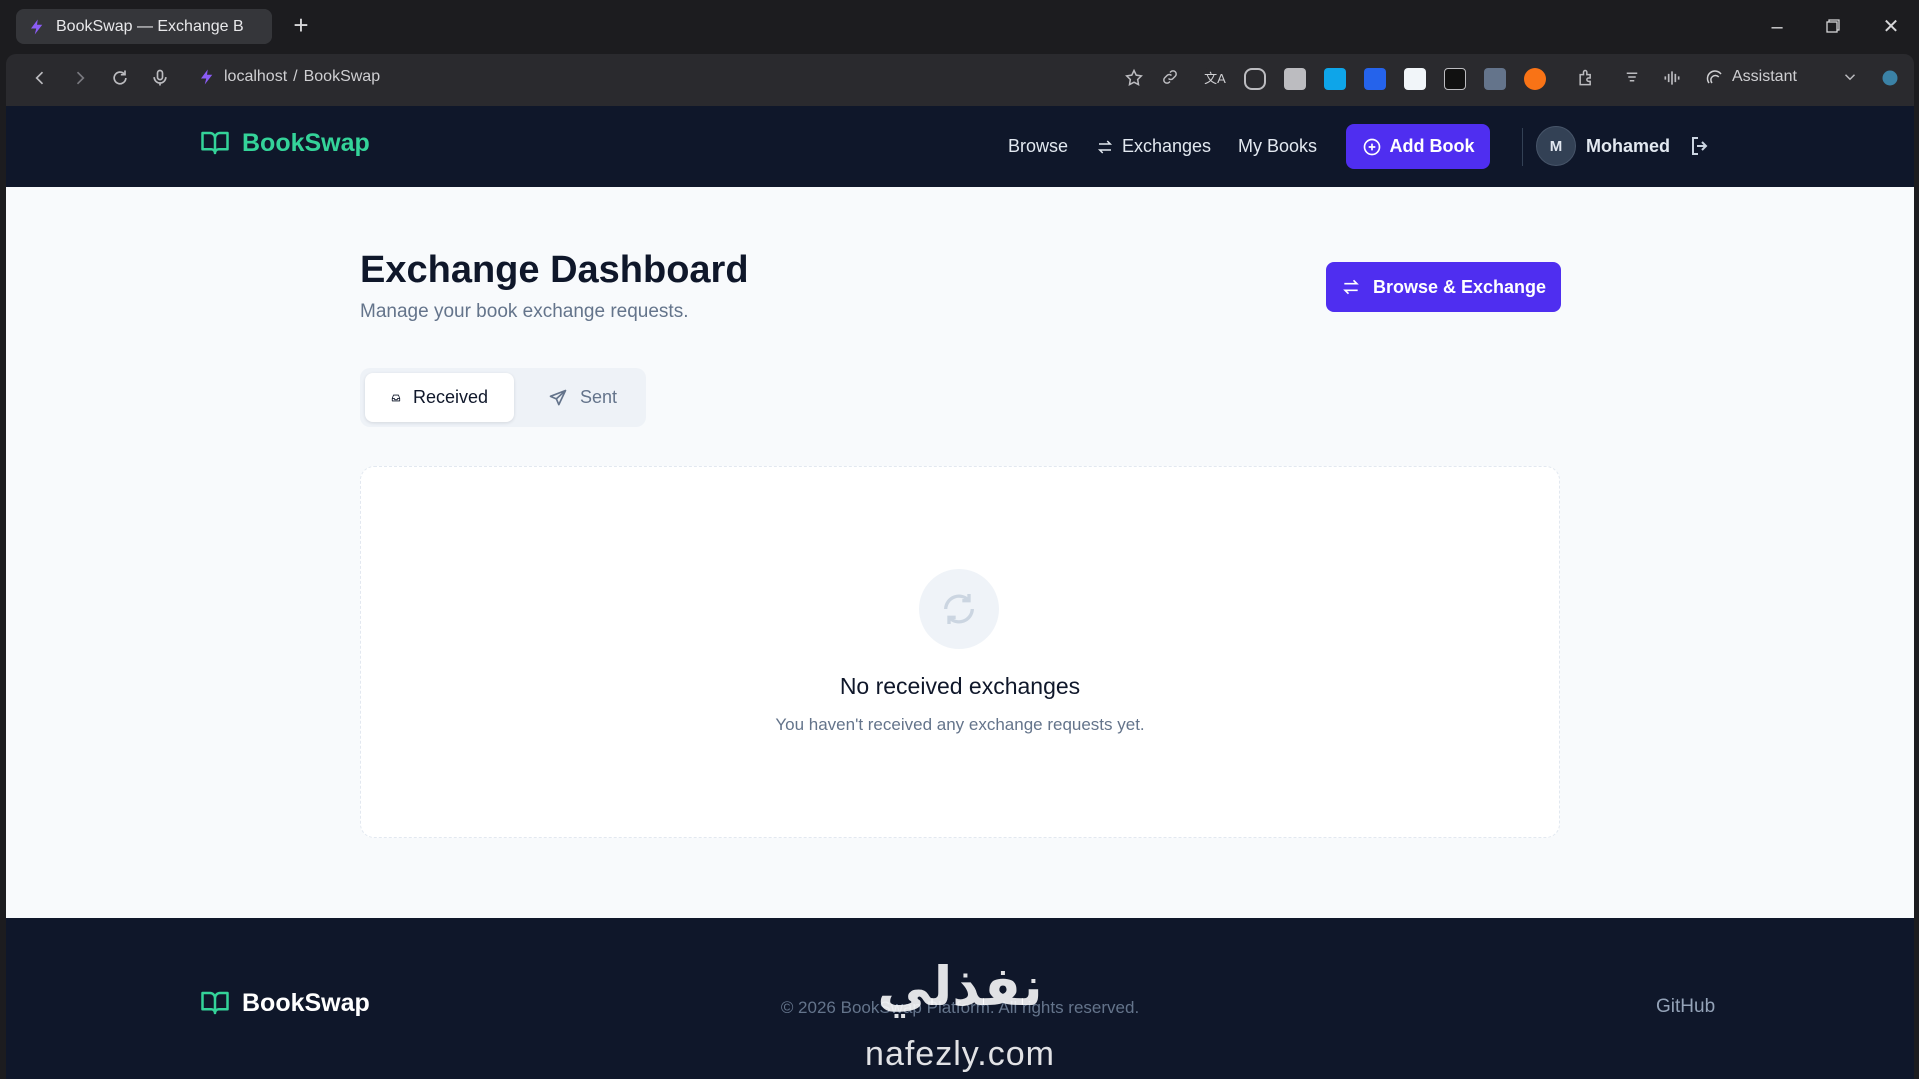 Image resolution: width=1919 pixels, height=1079 pixels. What do you see at coordinates (289, 77) in the screenshot?
I see `url-field: localhost / BookSwap` at bounding box center [289, 77].